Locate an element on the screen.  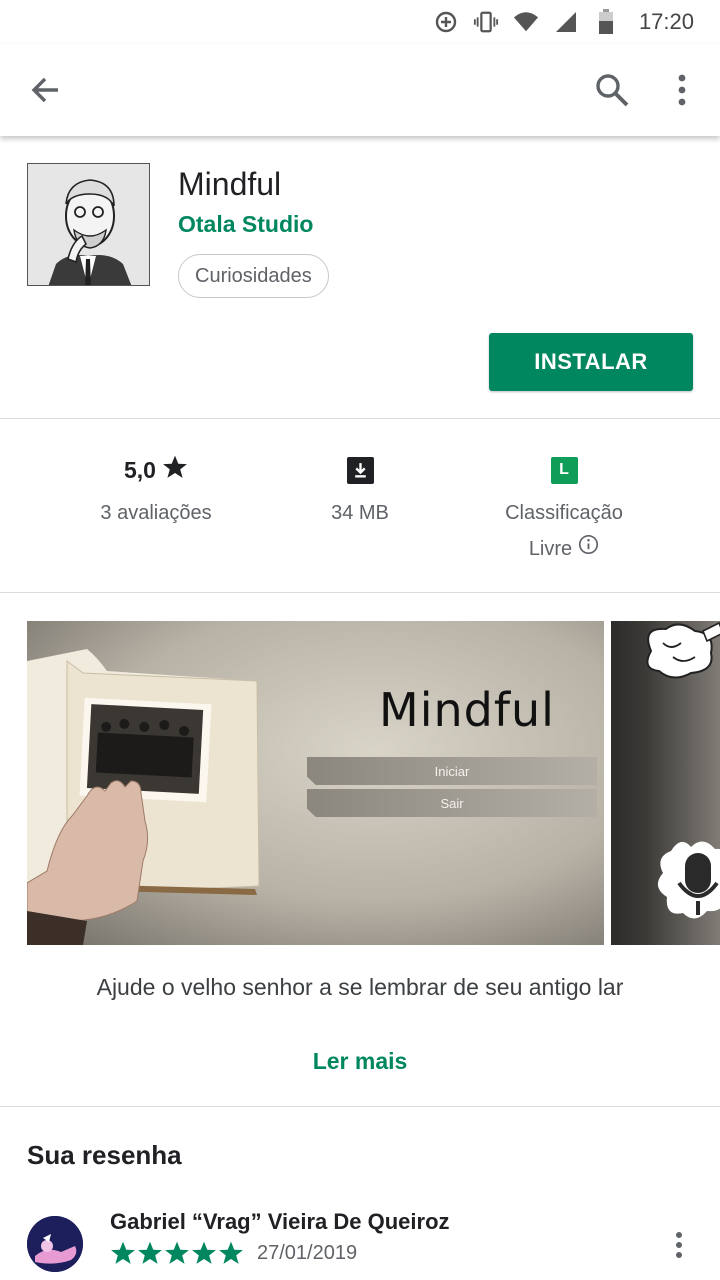
review-stars is located at coordinates (177, 1253).